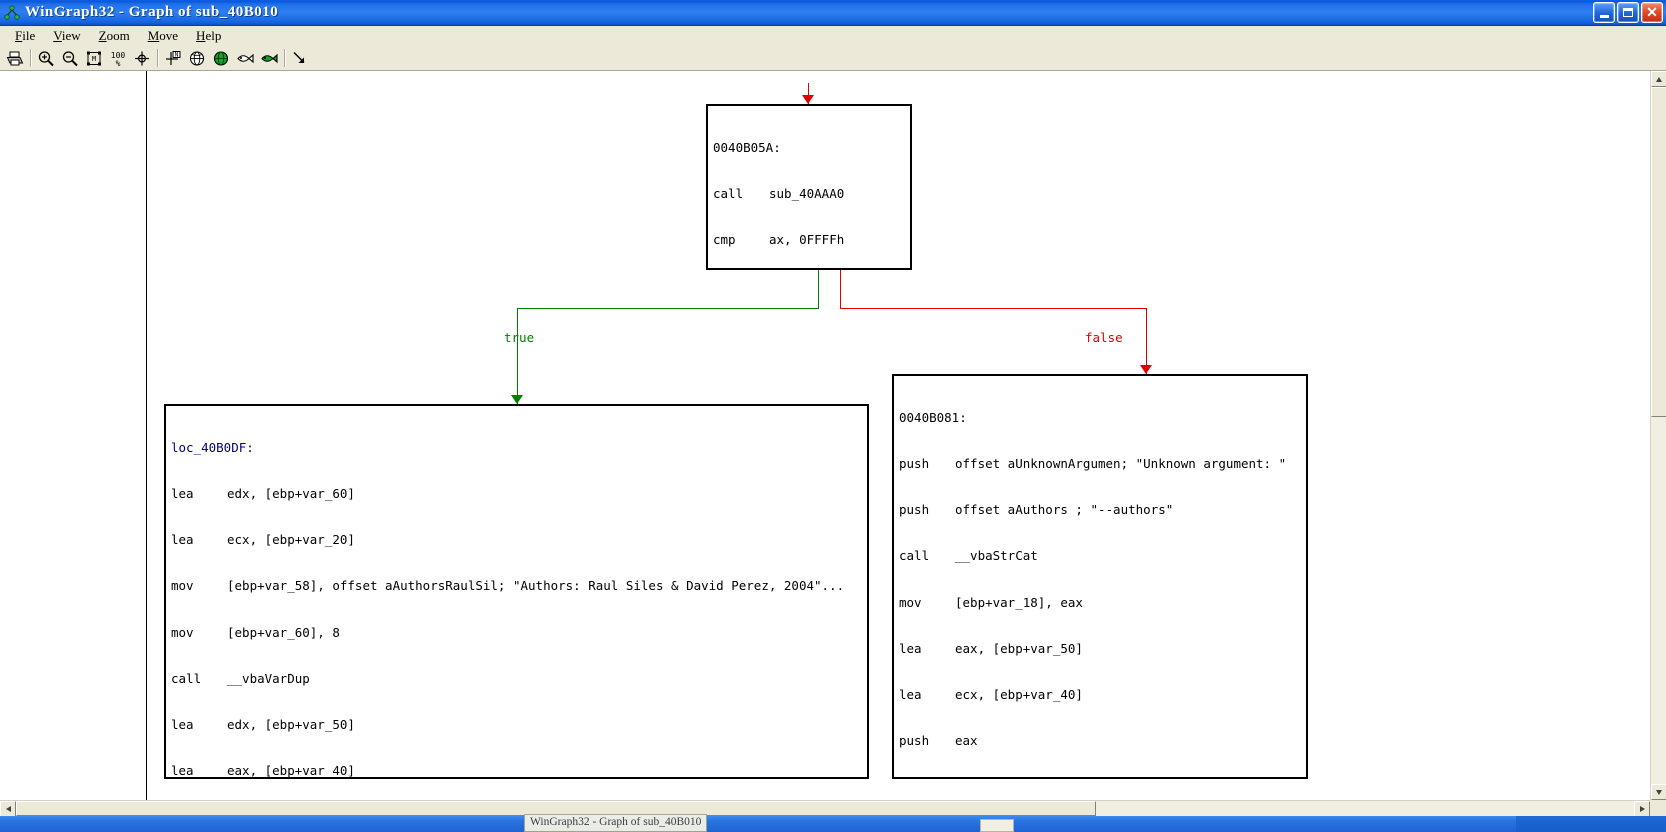 The height and width of the screenshot is (832, 1666). I want to click on menu-zoom: Zoom, so click(114, 36).